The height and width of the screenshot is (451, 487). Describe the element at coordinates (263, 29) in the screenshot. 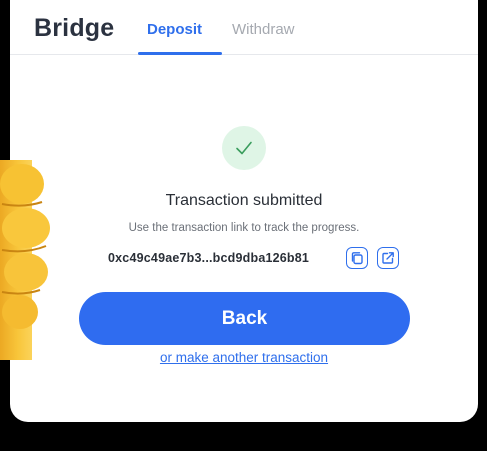

I see `tab-withdraw: Withdraw` at that location.